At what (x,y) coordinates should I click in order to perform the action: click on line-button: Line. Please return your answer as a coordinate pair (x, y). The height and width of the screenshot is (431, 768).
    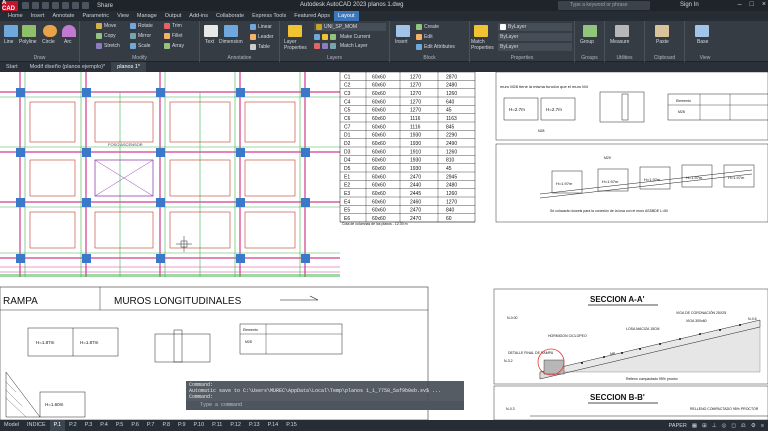
    Looking at the image, I should click on (8, 42).